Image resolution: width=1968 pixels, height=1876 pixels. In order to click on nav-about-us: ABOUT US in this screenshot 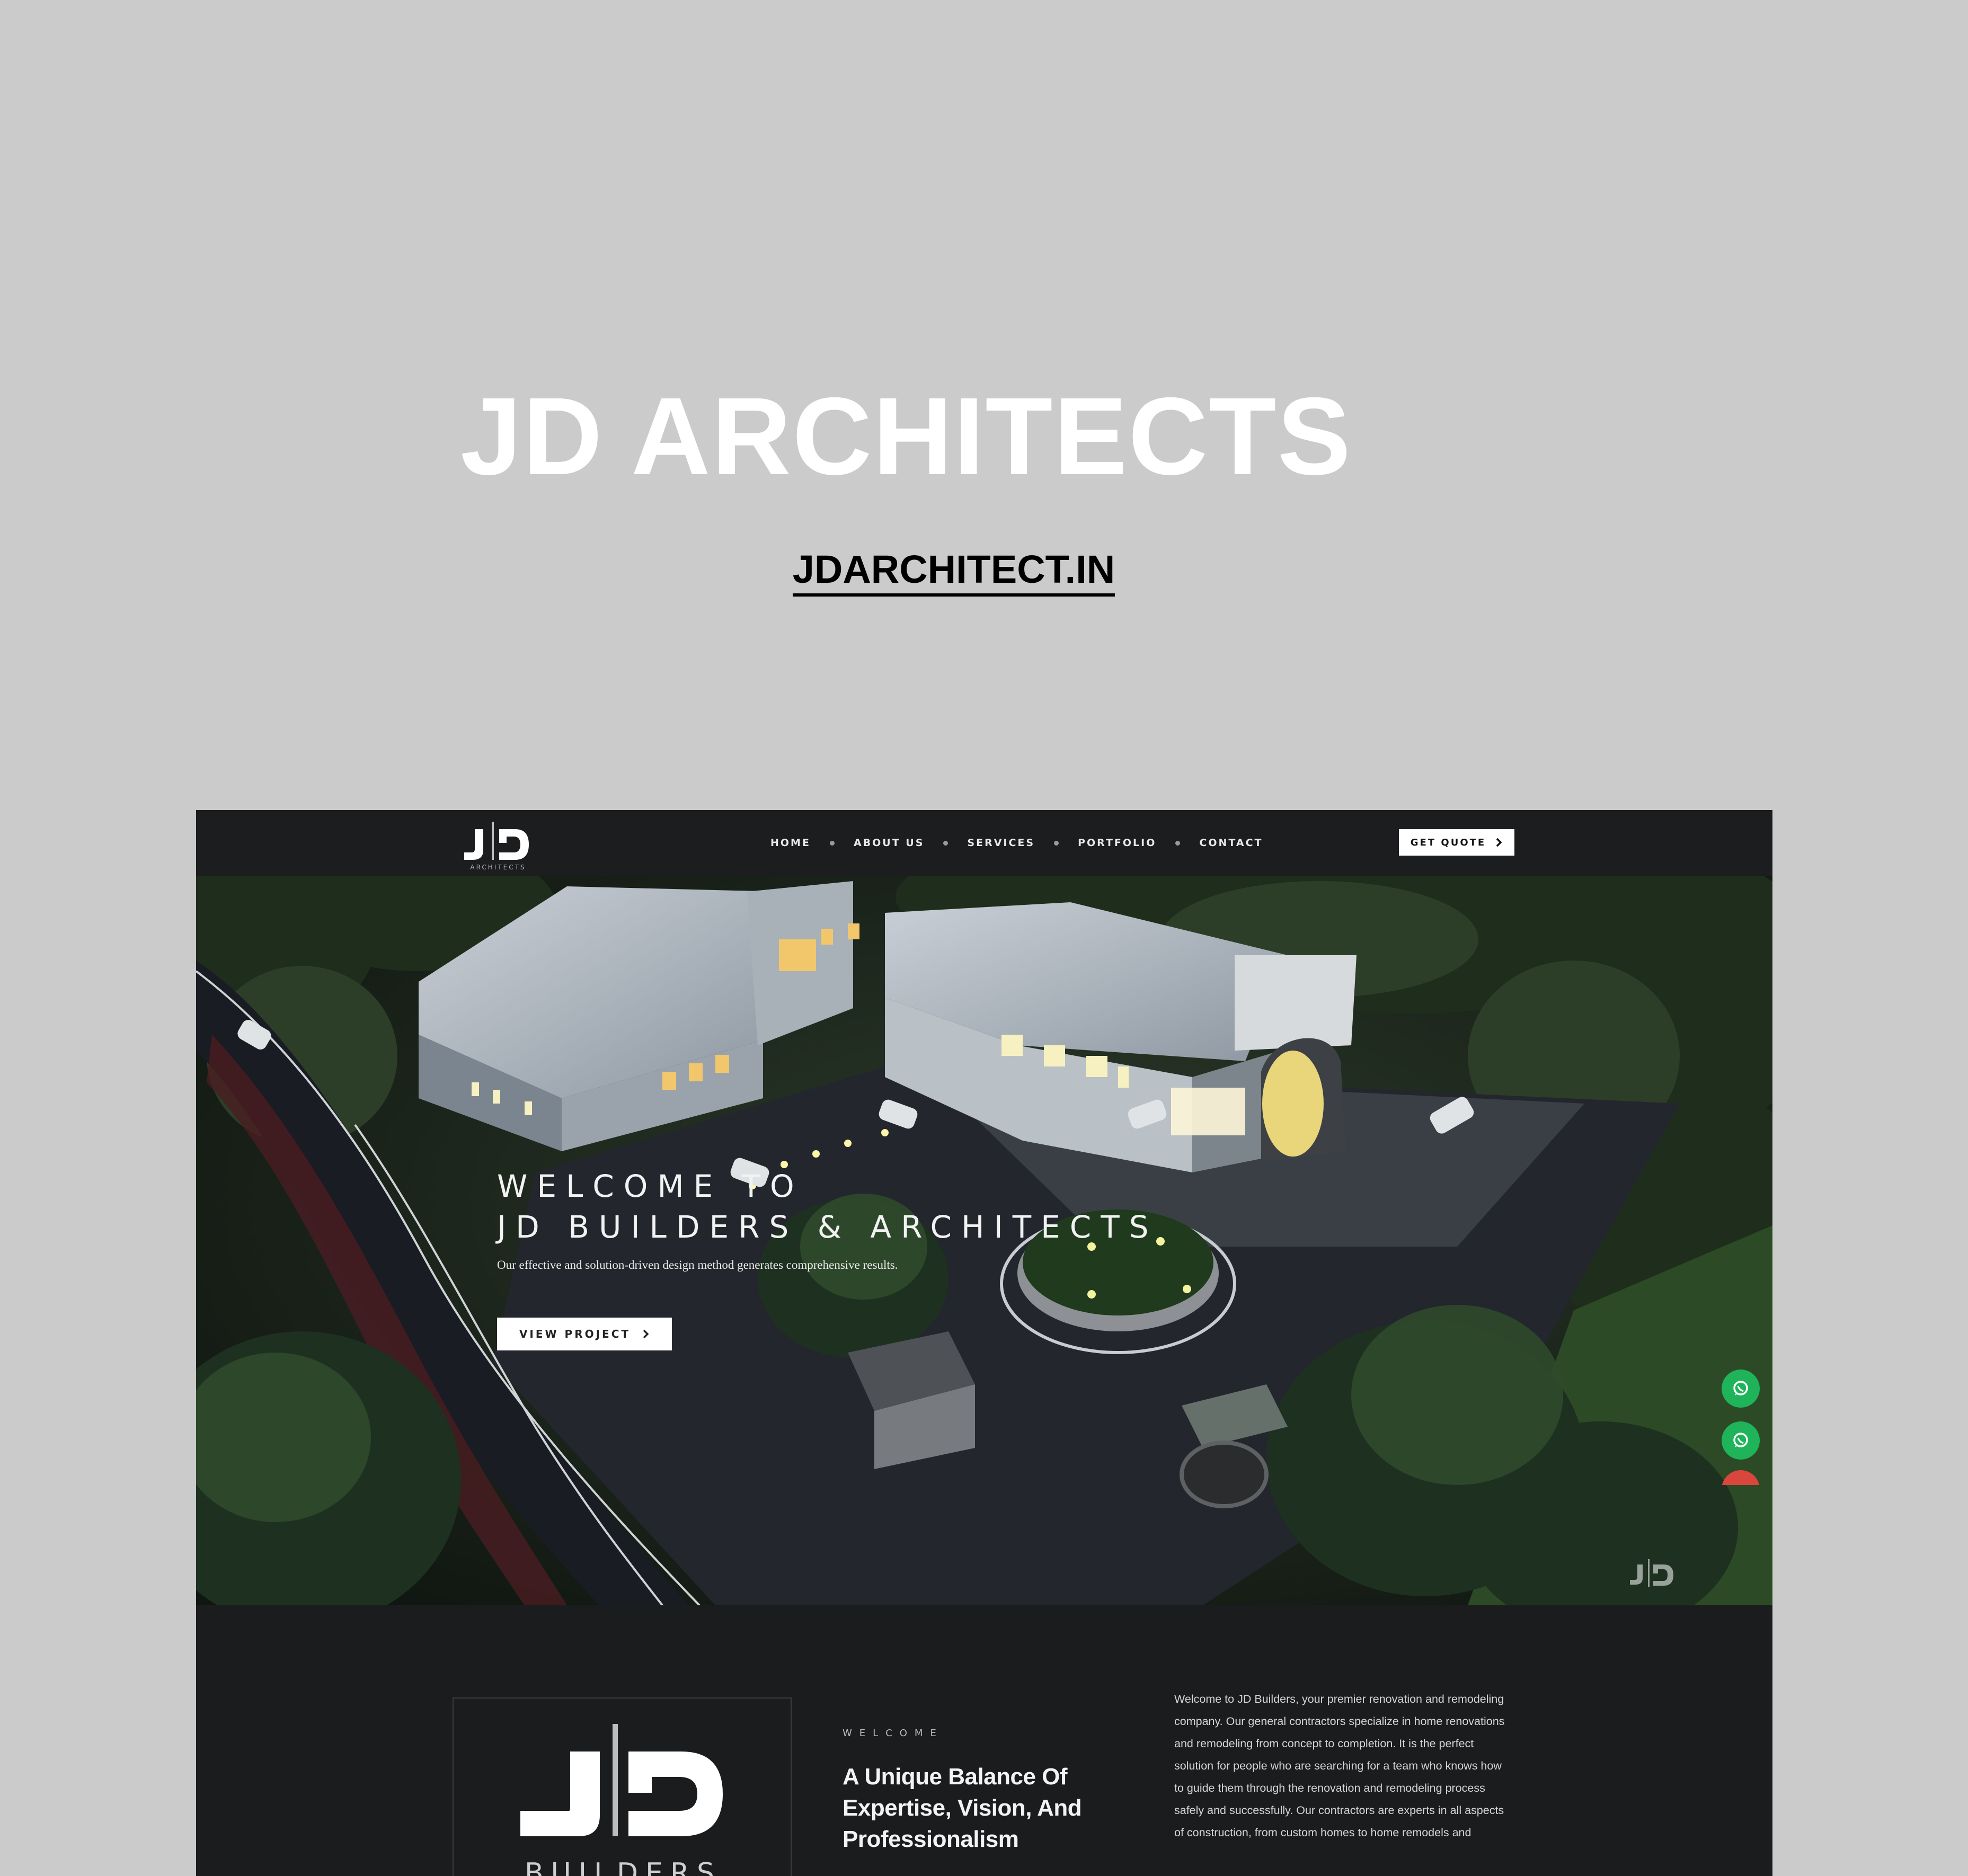, I will do `click(889, 843)`.